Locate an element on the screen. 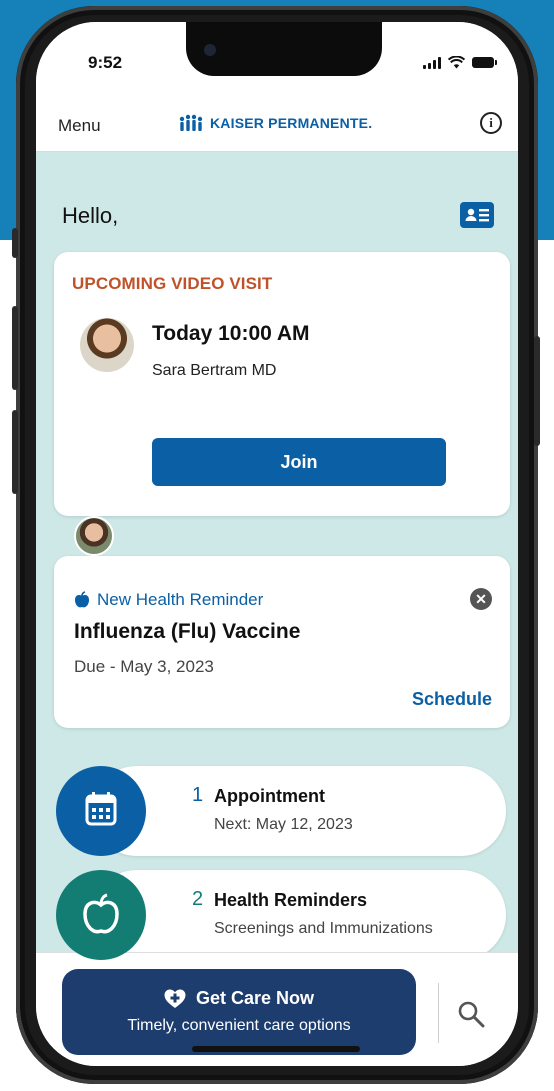 This screenshot has width=554, height=1091. appointment-title: Appointment is located at coordinates (269, 796).